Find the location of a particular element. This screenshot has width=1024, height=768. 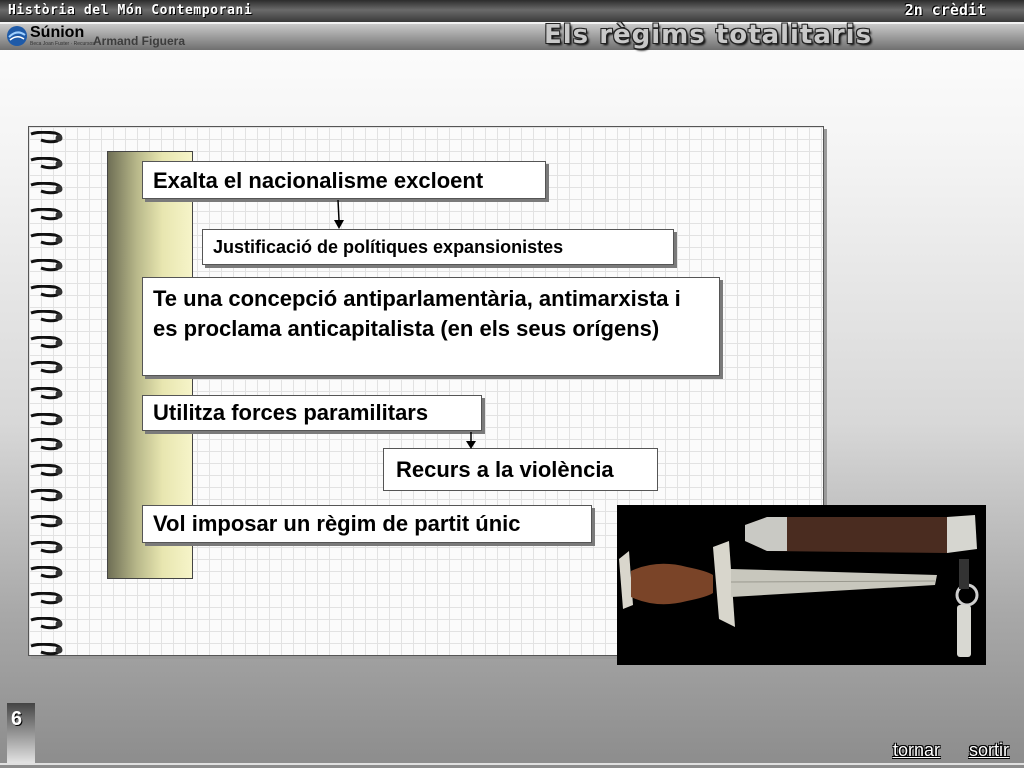

dagger-illustration is located at coordinates (799, 586).